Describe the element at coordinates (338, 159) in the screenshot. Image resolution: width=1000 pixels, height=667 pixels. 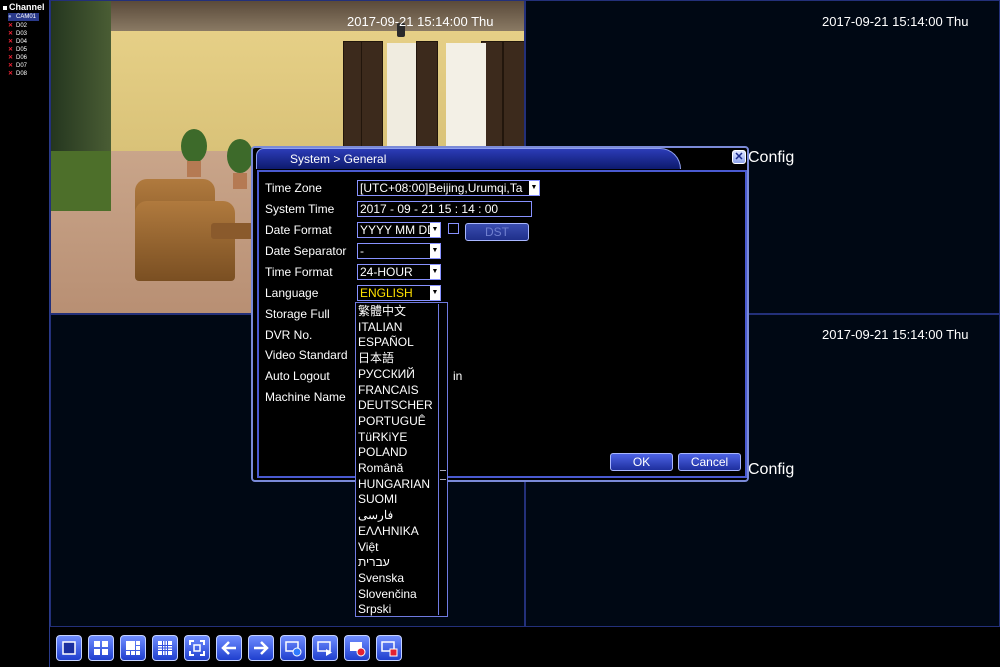
I see `dialog-title: System > General` at that location.